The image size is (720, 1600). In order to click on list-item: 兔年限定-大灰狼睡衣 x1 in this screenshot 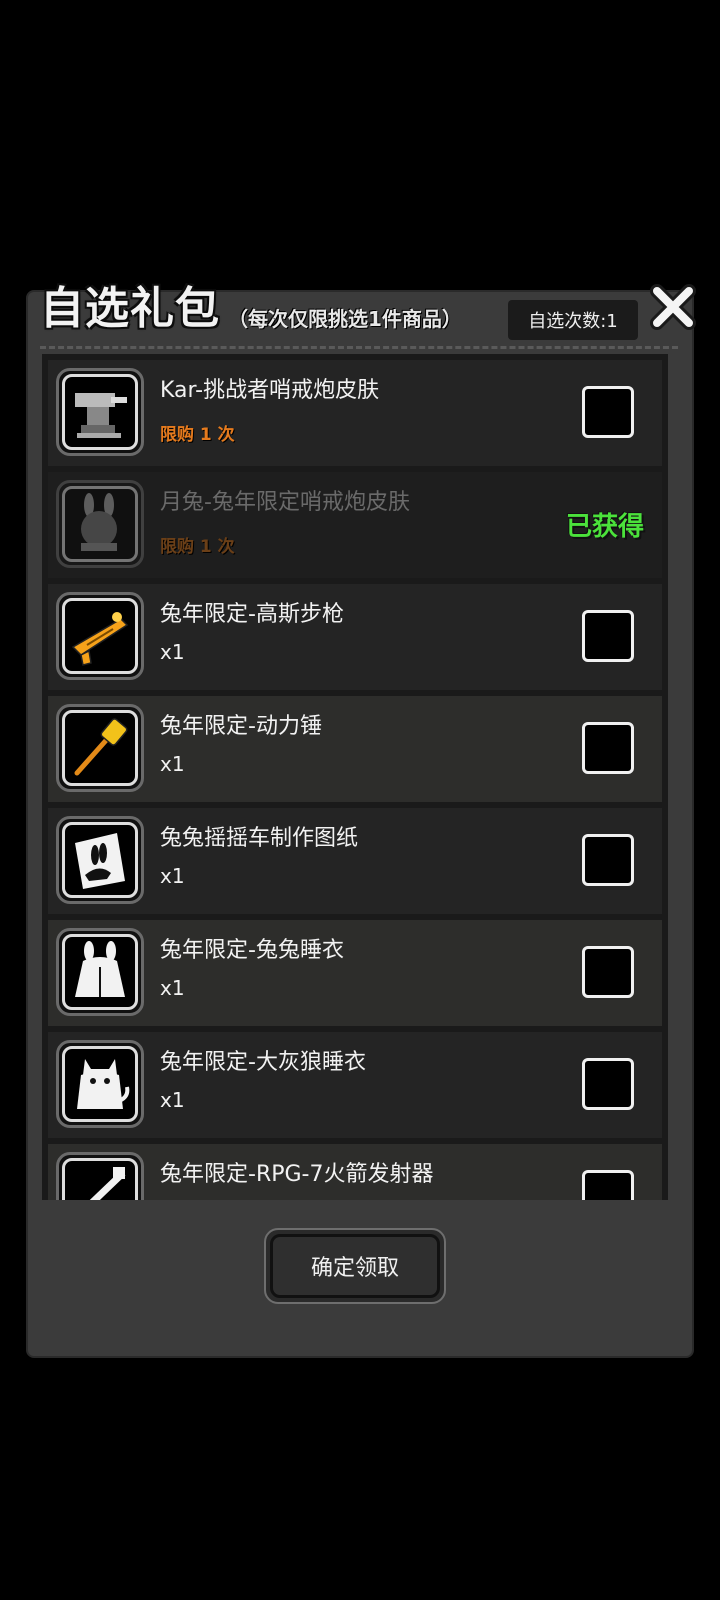, I will do `click(355, 1085)`.